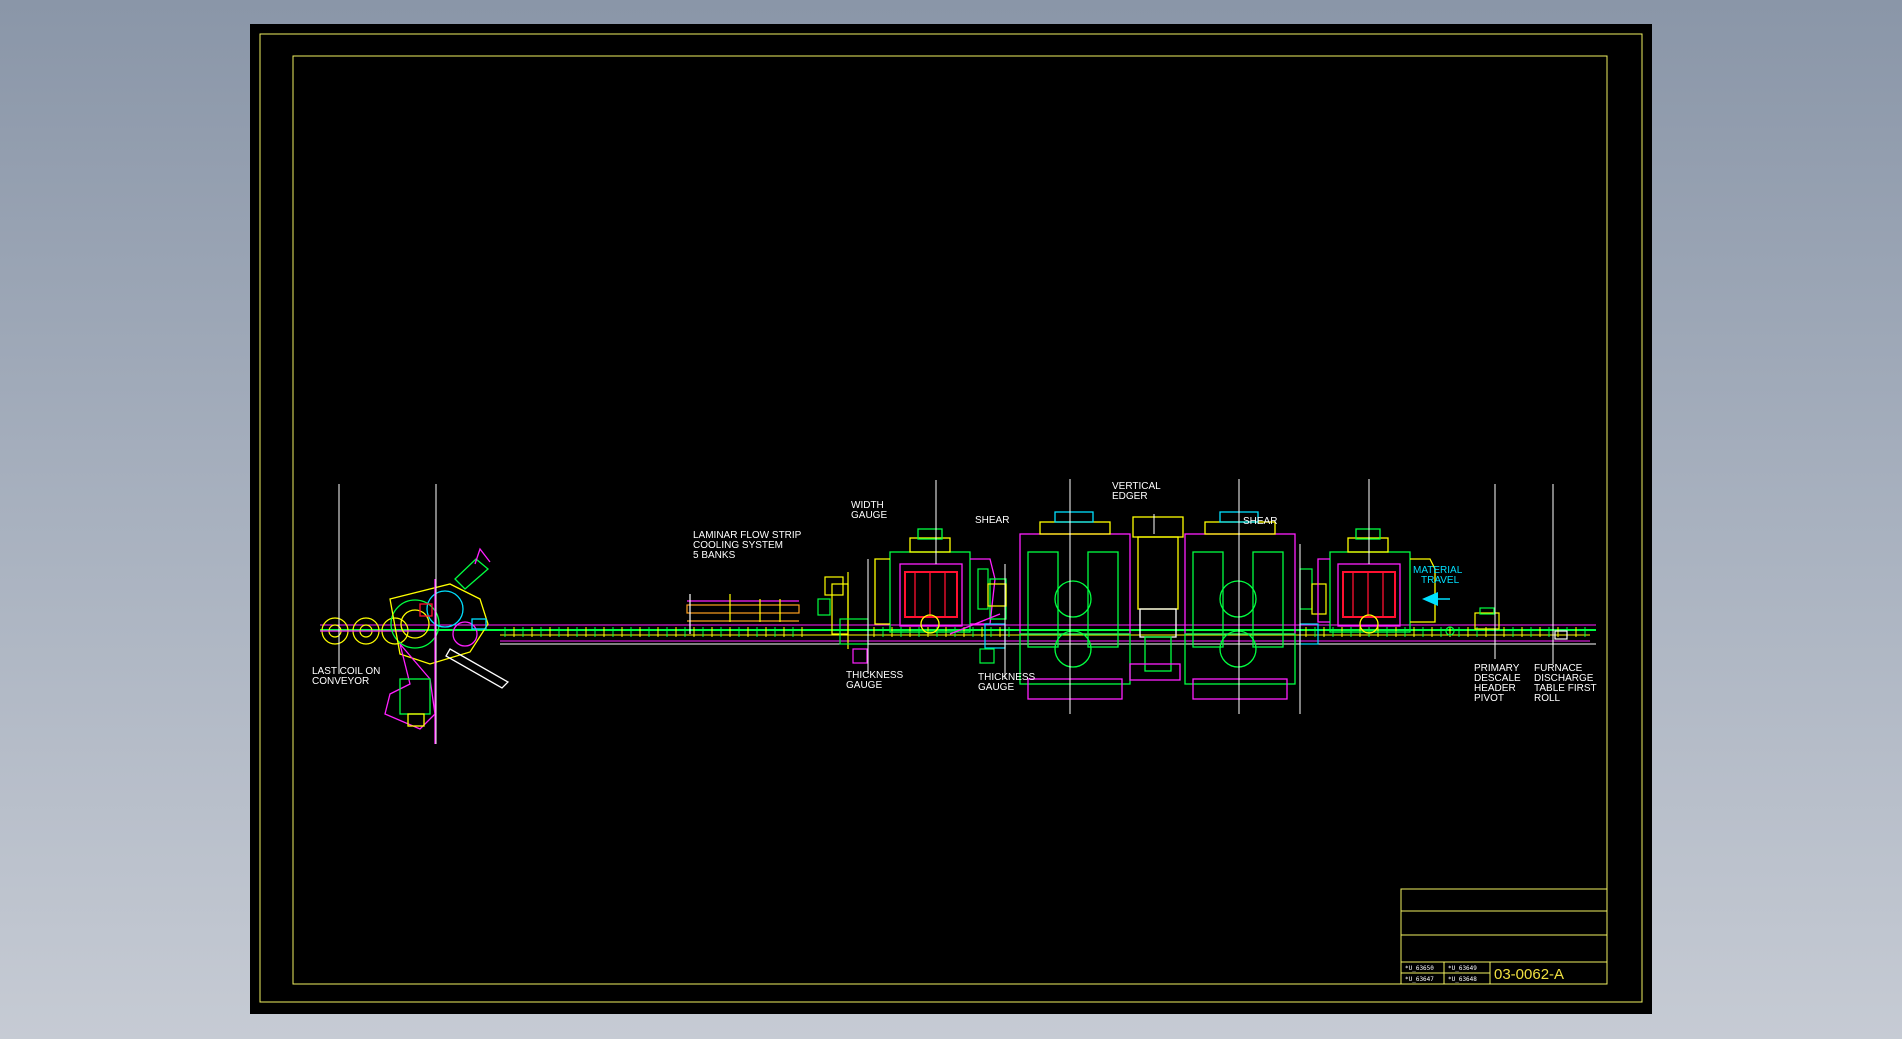 The image size is (1902, 1039). What do you see at coordinates (1462, 968) in the screenshot?
I see `ref-2: *U_63649` at bounding box center [1462, 968].